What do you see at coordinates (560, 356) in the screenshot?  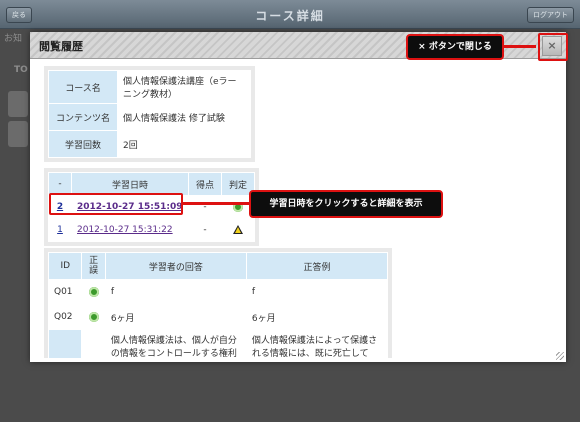 I see `resize-handle` at bounding box center [560, 356].